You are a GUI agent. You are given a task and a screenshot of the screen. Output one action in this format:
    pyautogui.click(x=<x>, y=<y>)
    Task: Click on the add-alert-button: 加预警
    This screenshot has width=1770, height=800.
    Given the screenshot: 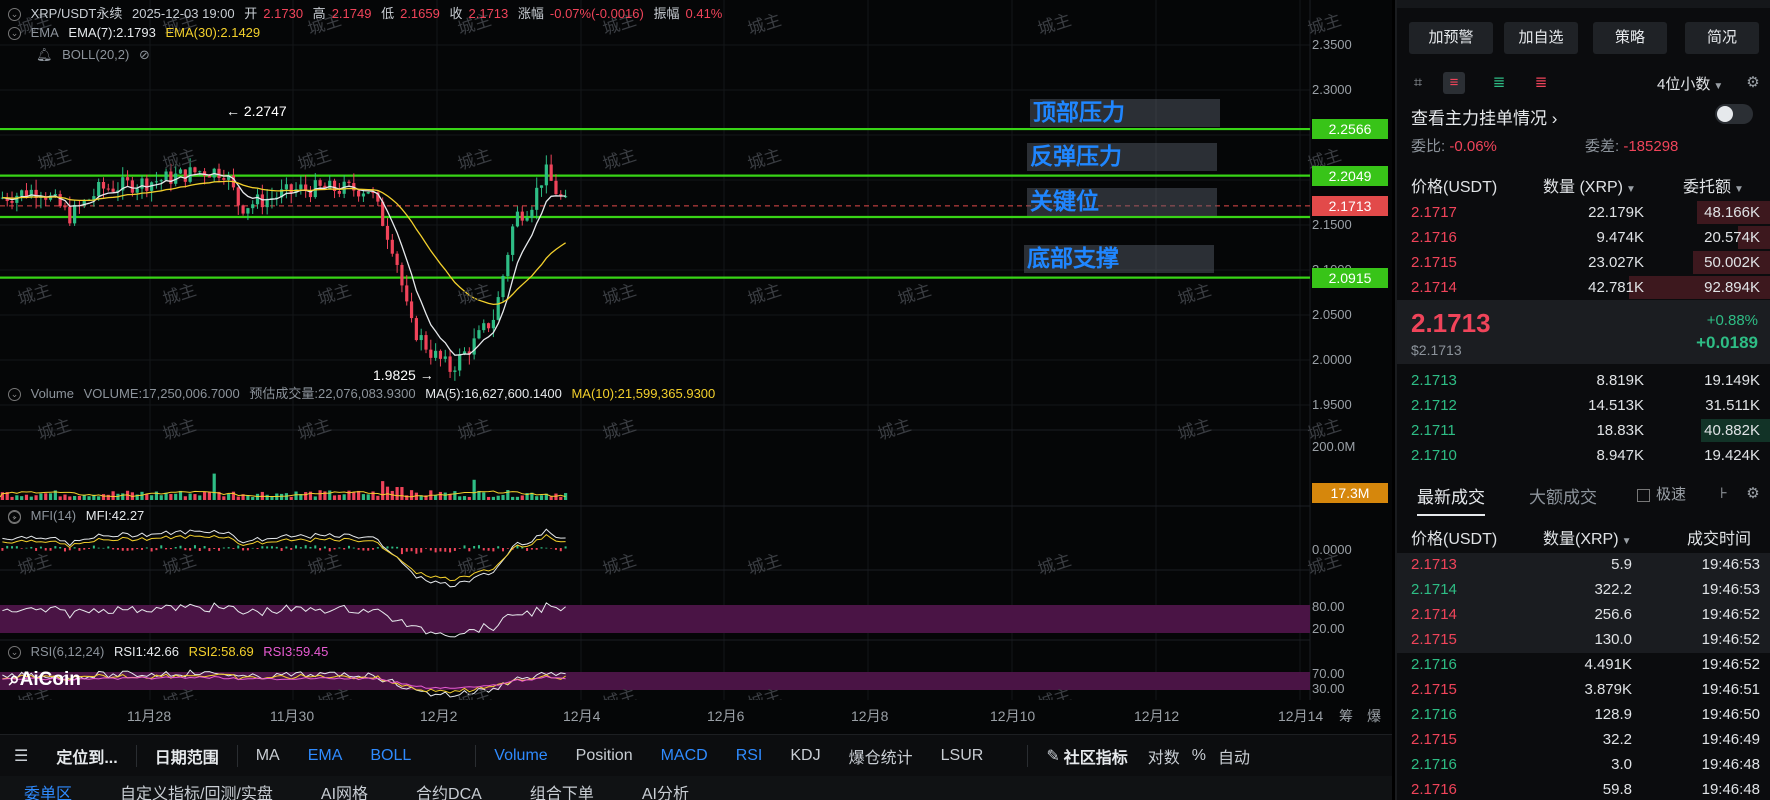 What is the action you would take?
    pyautogui.click(x=1451, y=38)
    